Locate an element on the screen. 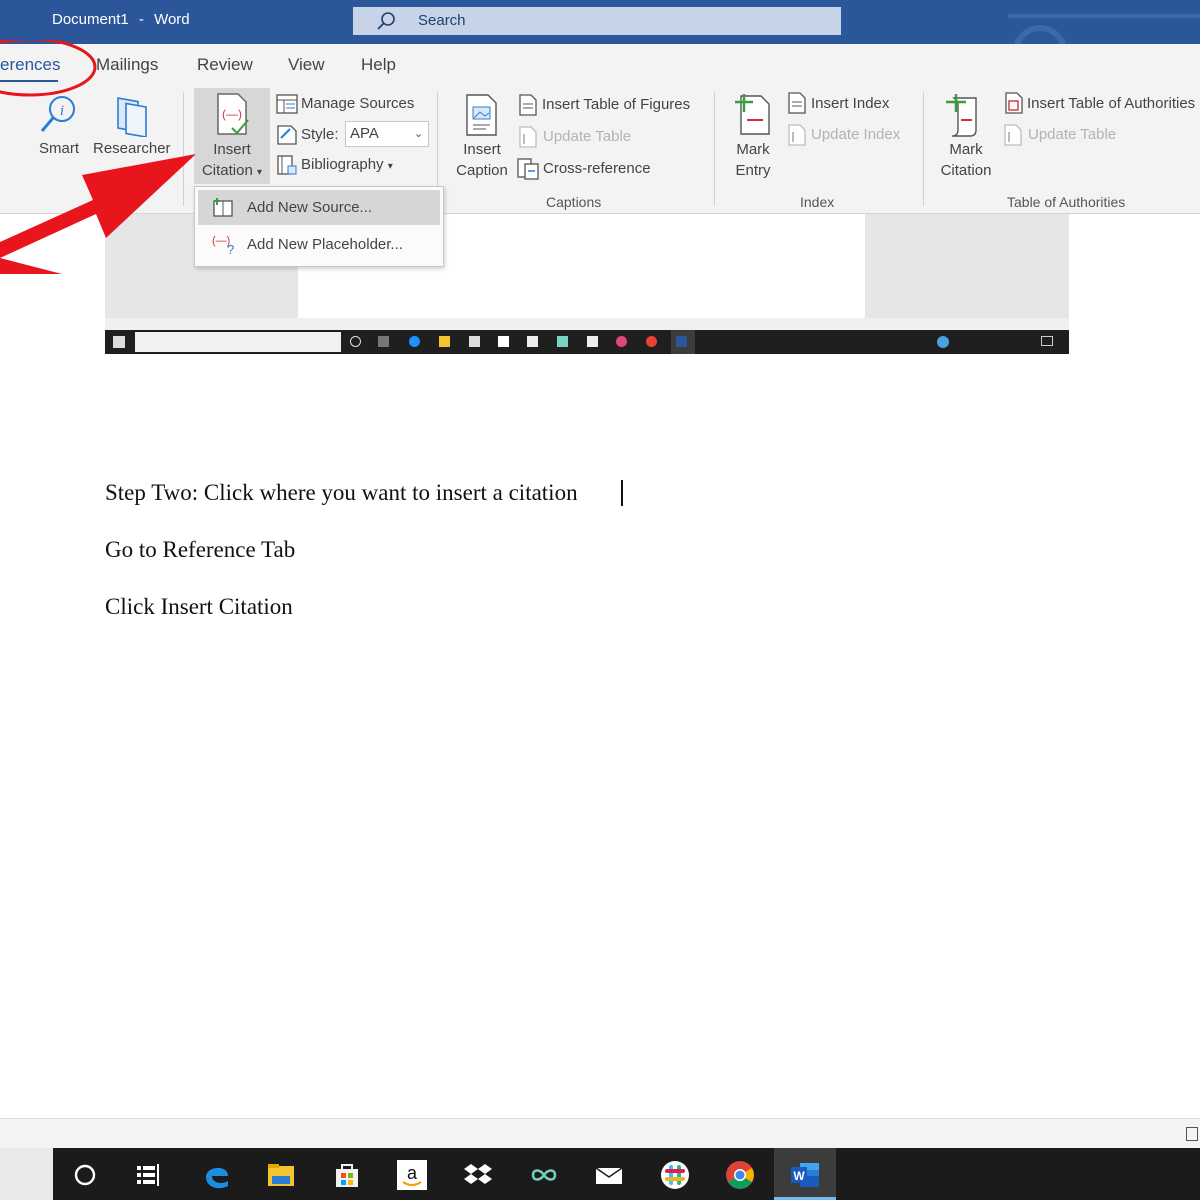 The height and width of the screenshot is (1200, 1200). mark-citation-label-1: Mark is located at coordinates (966, 149).